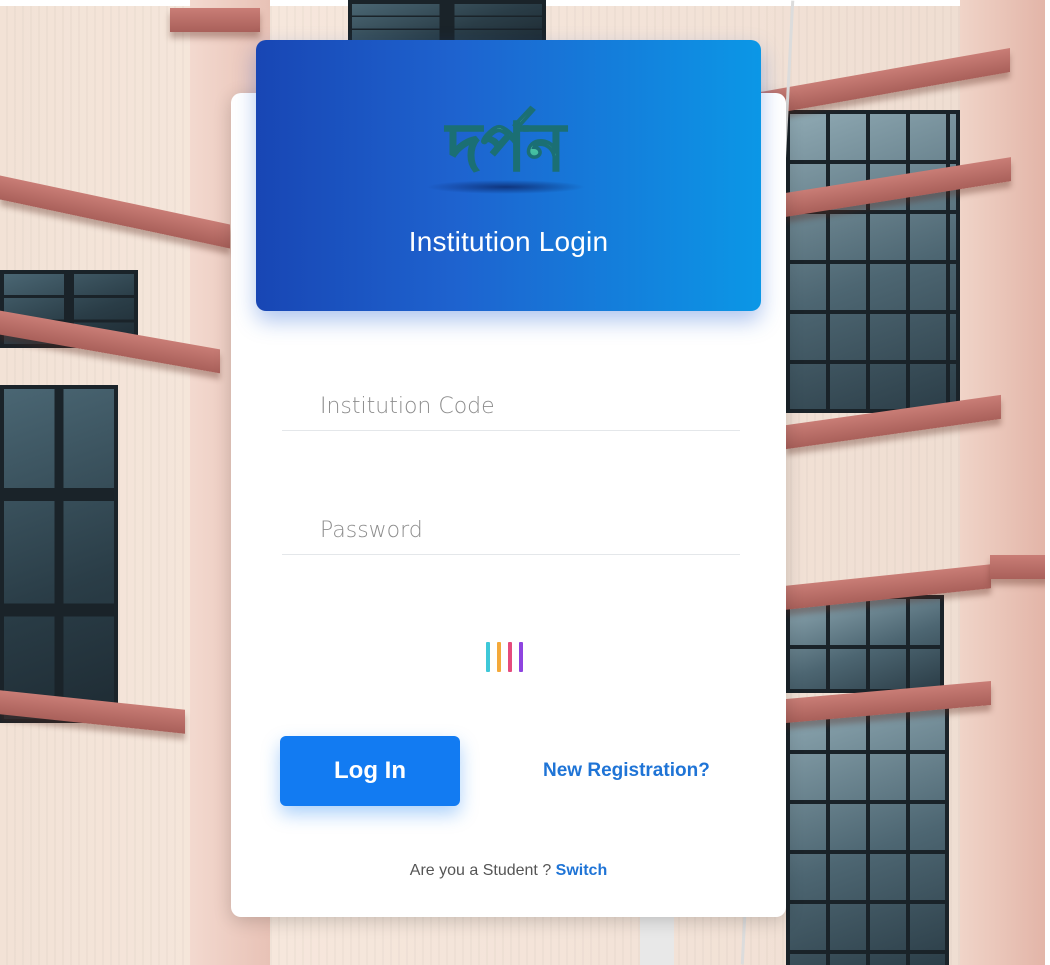  I want to click on switch-link: Switch, so click(582, 870).